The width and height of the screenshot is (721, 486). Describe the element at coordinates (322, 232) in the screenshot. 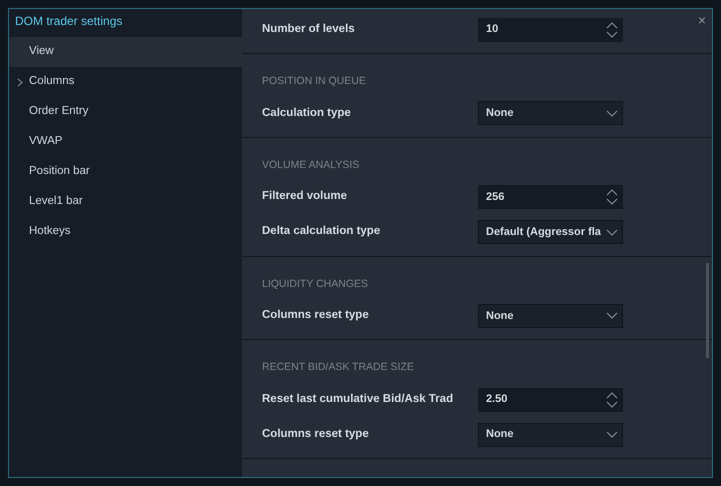

I see `field-label: Delta calculation type` at that location.